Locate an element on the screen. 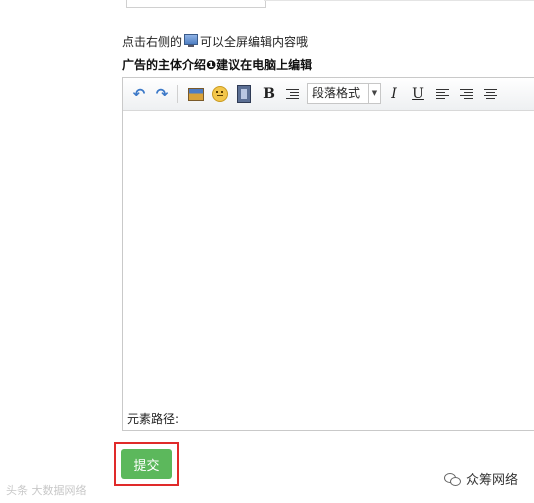 This screenshot has width=534, height=503. intro-label: 广告的主体介绍❶建议在电脑上编辑 is located at coordinates (217, 65).